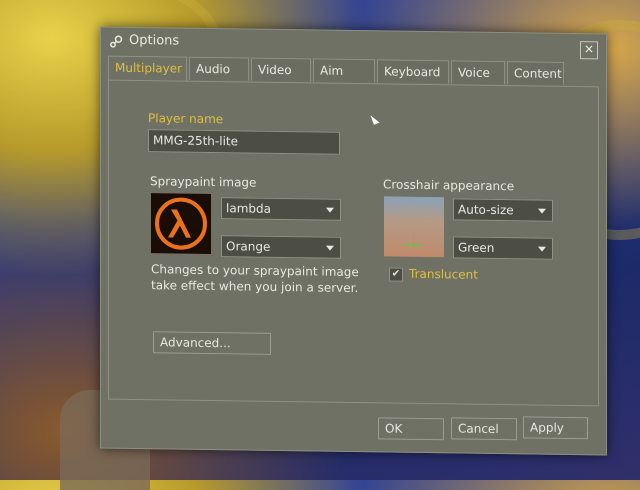 The image size is (640, 490). What do you see at coordinates (535, 73) in the screenshot?
I see `tab-content: Content` at bounding box center [535, 73].